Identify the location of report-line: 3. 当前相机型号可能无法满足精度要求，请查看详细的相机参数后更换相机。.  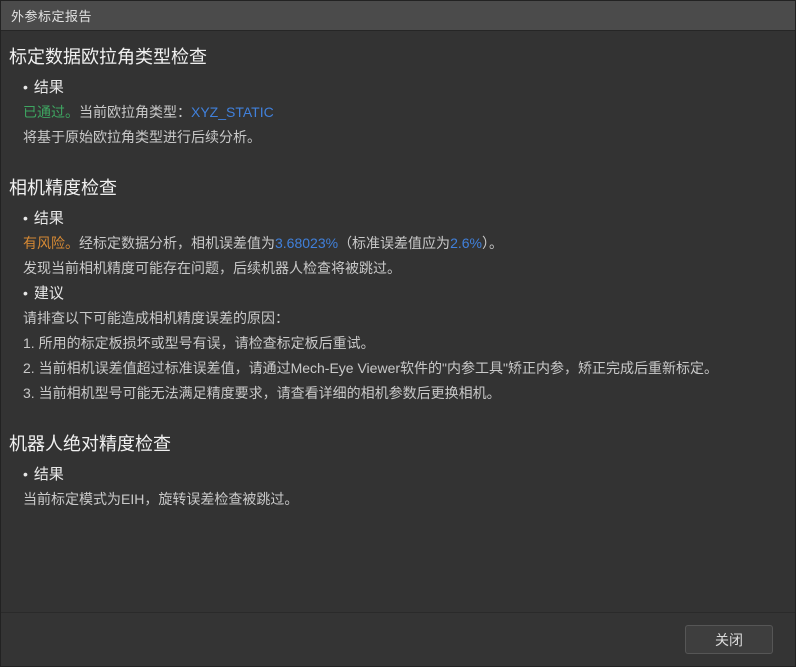
(394, 393).